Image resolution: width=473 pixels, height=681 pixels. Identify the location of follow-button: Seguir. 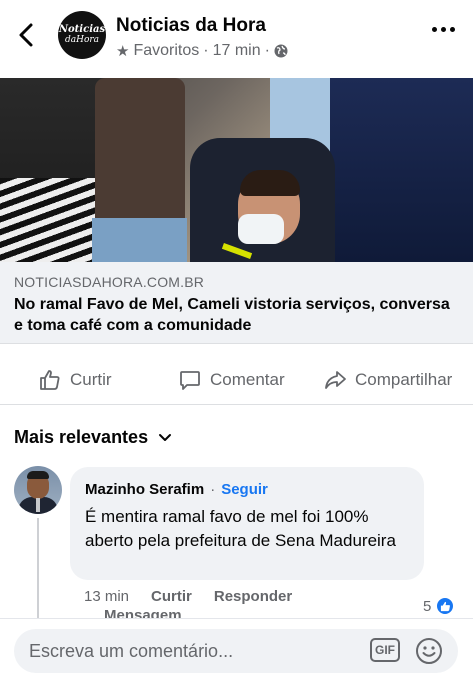
(244, 489).